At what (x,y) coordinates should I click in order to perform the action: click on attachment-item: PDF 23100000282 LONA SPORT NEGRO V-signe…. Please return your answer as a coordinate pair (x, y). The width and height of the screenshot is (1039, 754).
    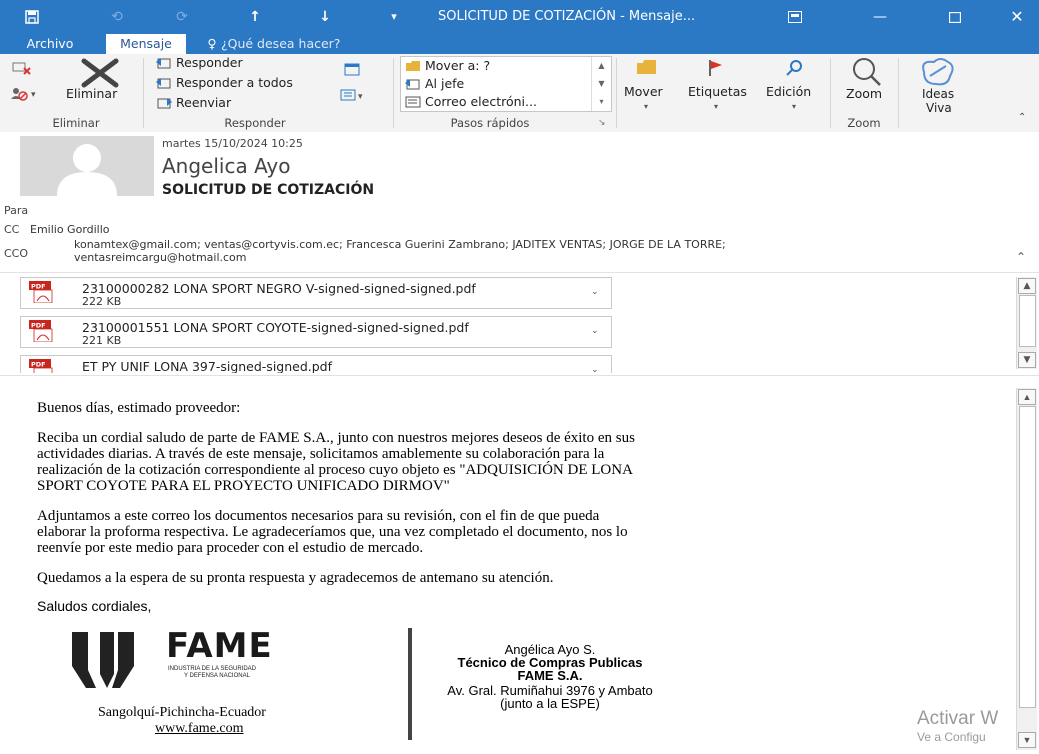
    Looking at the image, I should click on (316, 293).